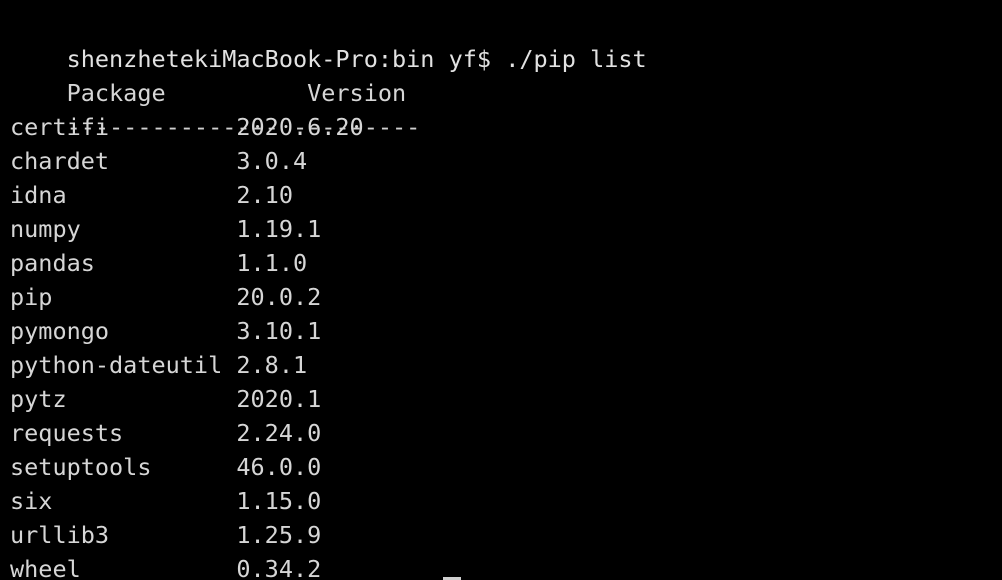 The height and width of the screenshot is (580, 1002). I want to click on package-version: 3.0.4, so click(272, 161).